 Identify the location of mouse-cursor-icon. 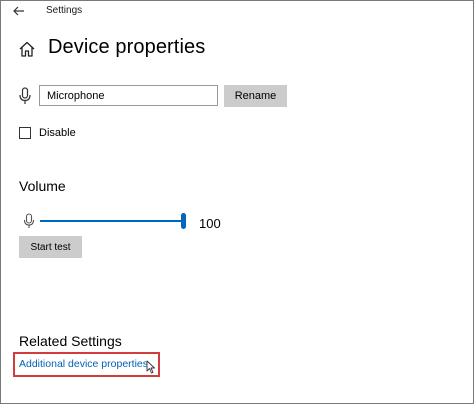
(151, 367).